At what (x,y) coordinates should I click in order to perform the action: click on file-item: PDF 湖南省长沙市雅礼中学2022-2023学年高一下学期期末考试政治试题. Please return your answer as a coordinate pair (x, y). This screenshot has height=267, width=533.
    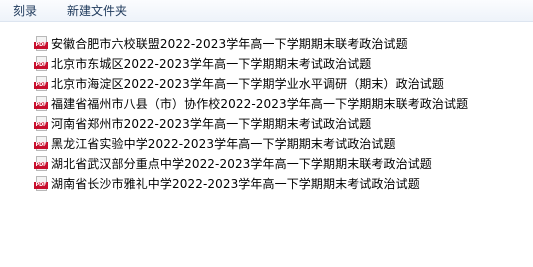
    Looking at the image, I should click on (251, 184).